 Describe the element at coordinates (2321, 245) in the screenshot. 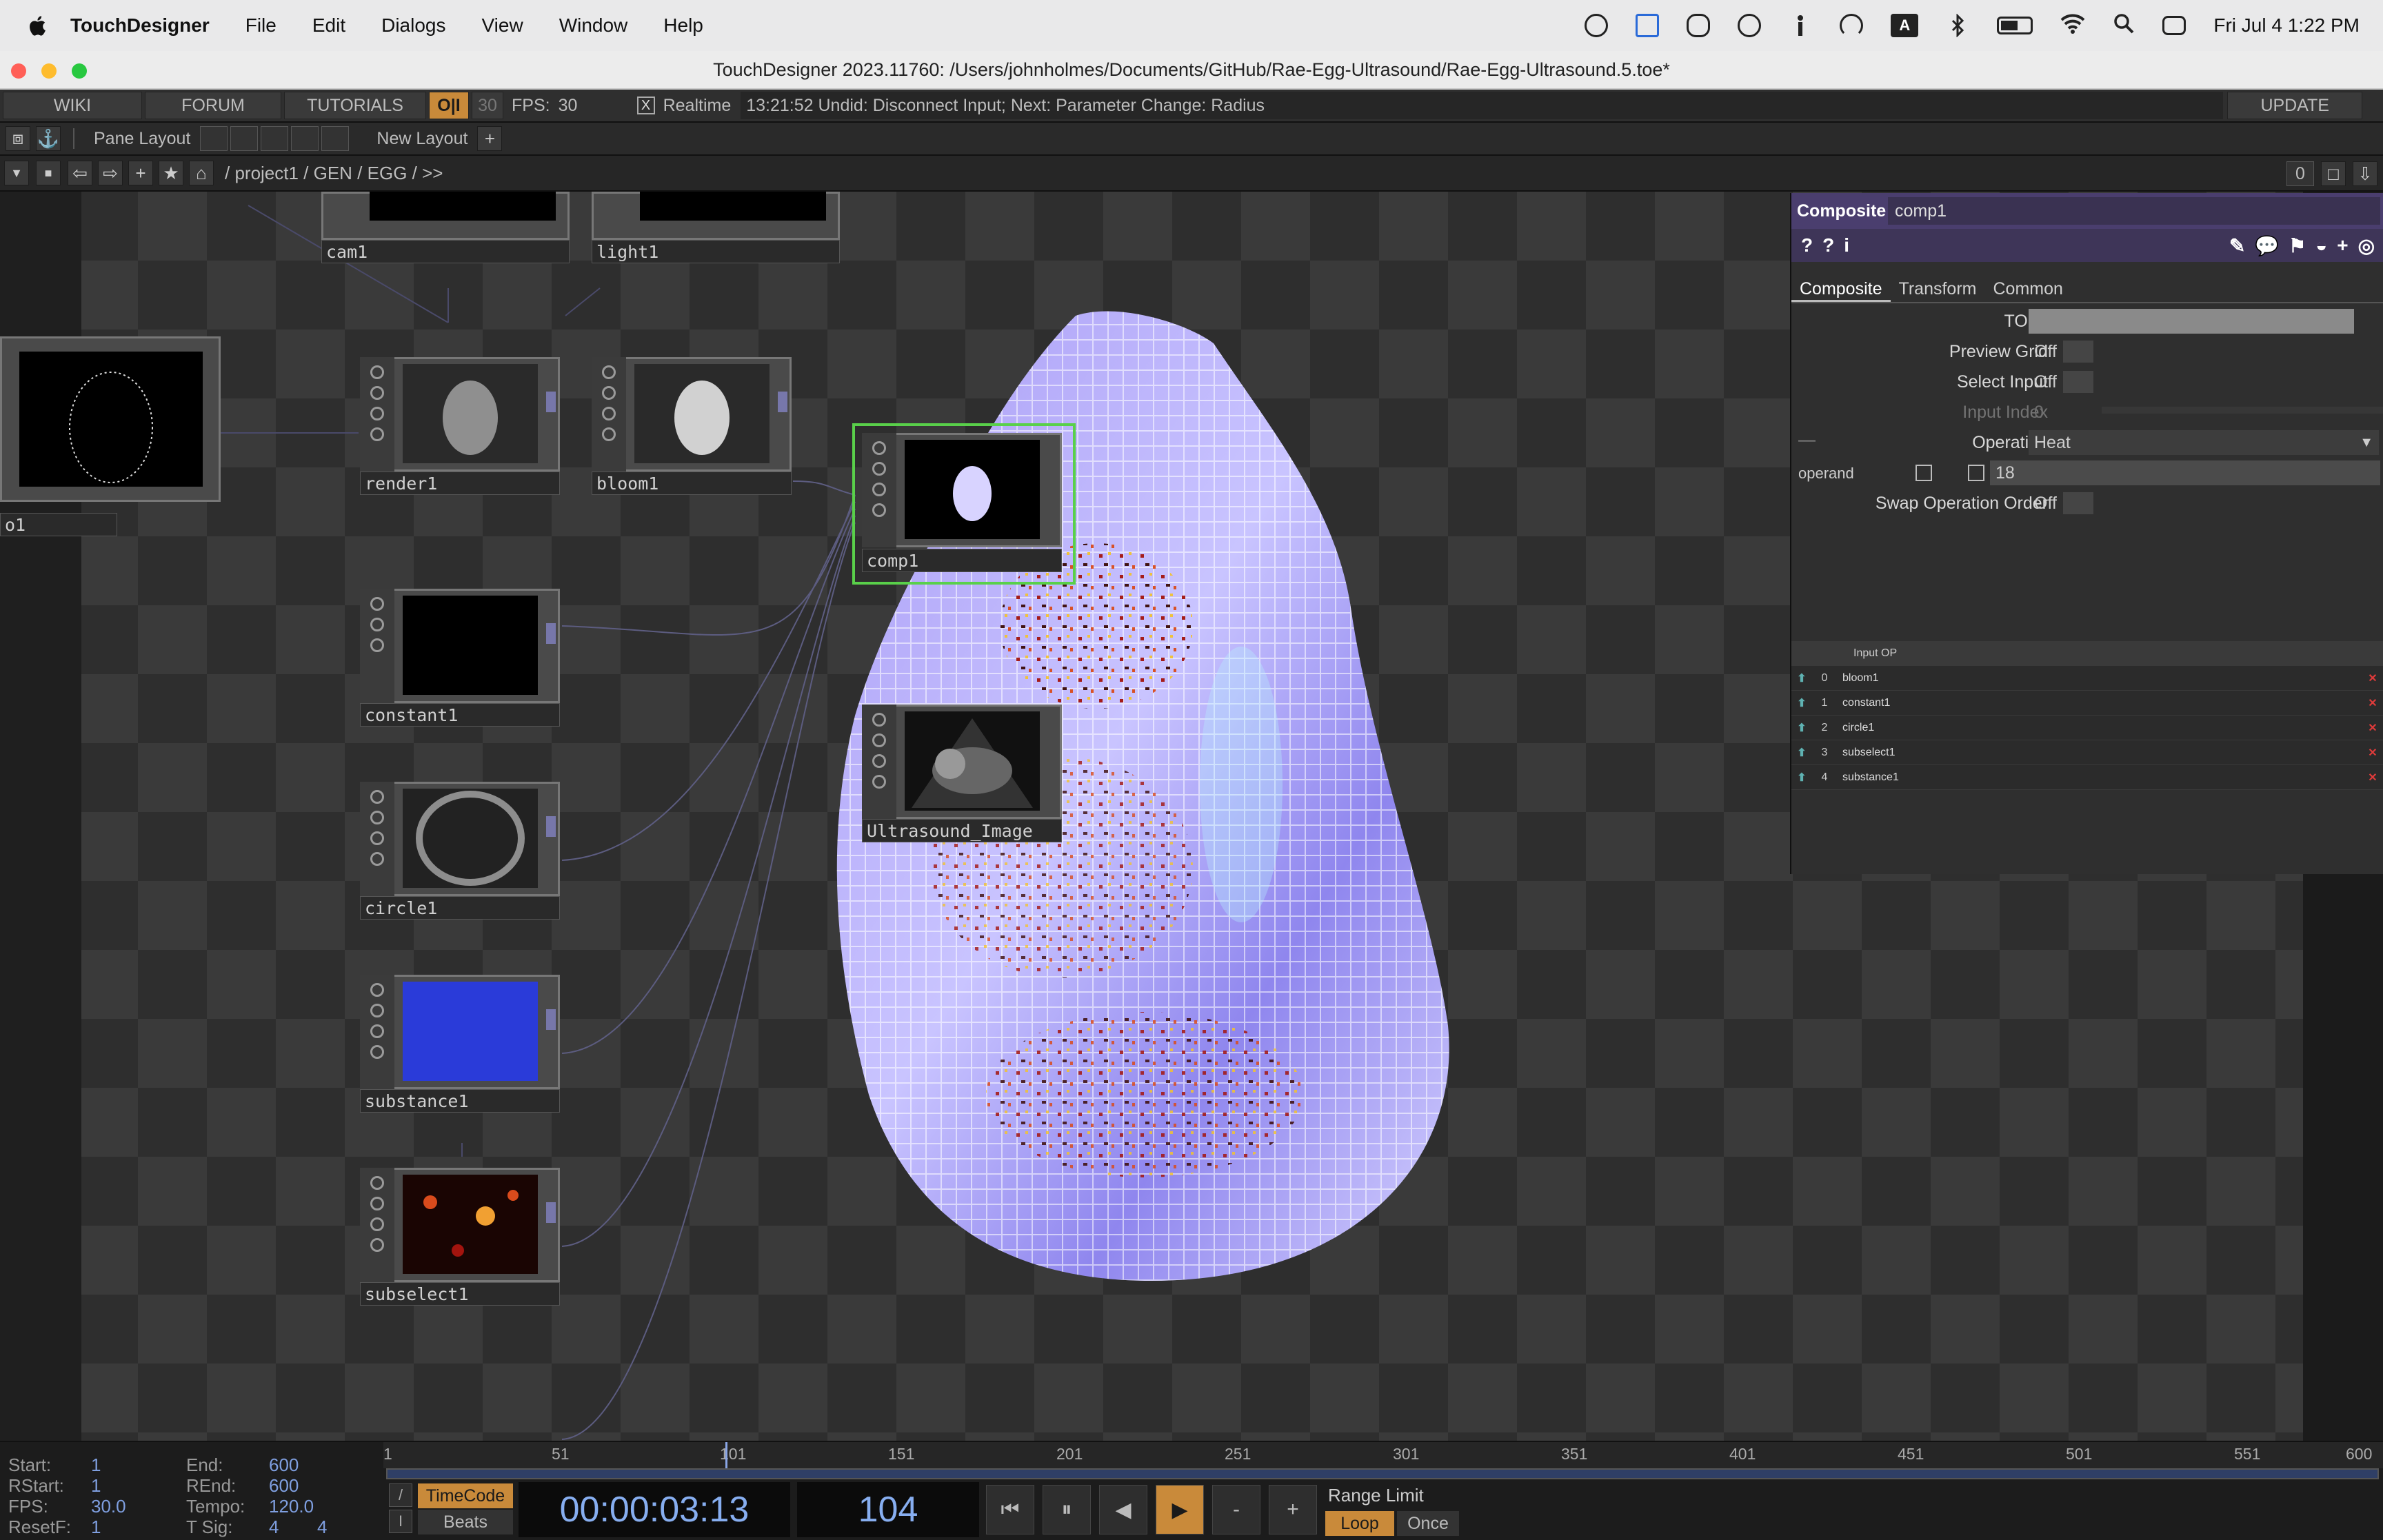

I see `python-icon: ◒` at that location.